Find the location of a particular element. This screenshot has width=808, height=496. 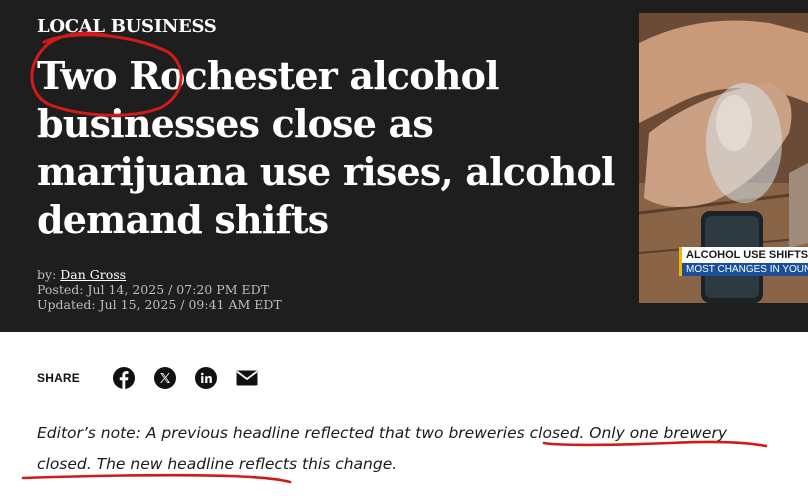

video-chyron: ALCOHOL USE SHIFTS MOST CHANGES IN YOUNG is located at coordinates (743, 261).